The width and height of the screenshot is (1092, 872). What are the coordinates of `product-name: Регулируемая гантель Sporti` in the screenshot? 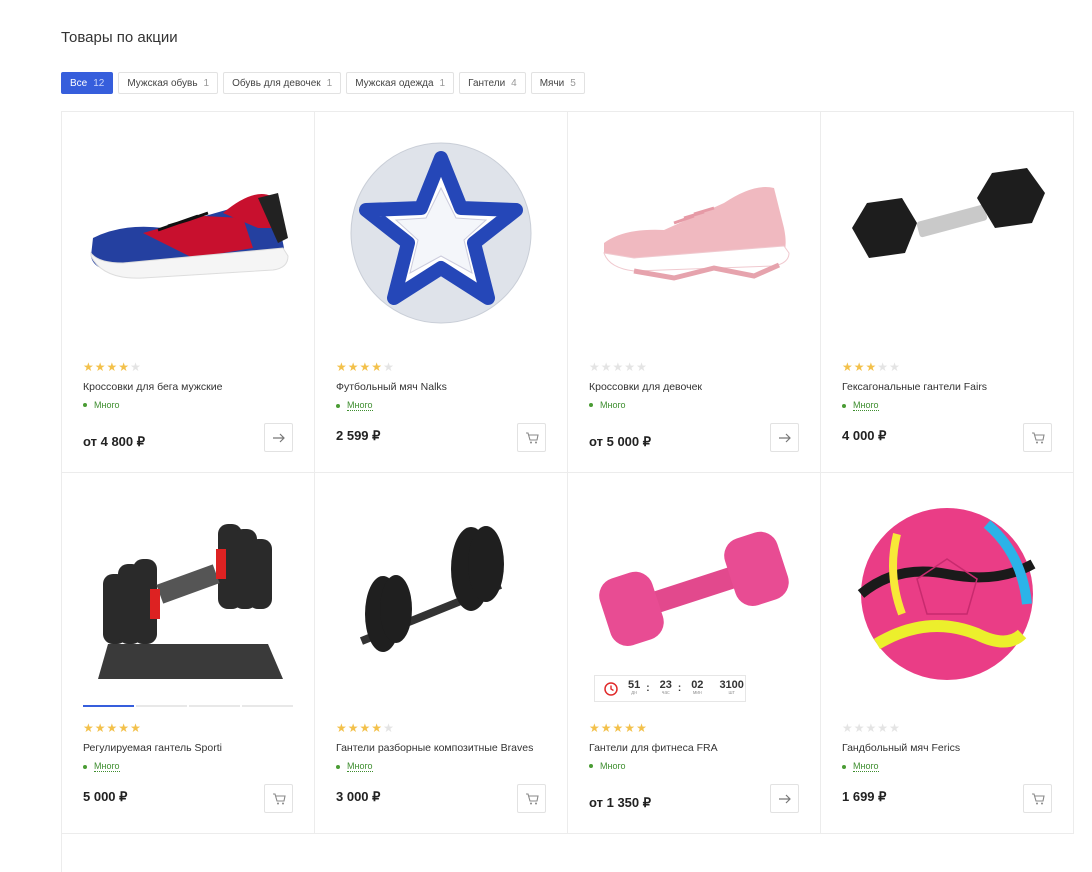 It's located at (152, 748).